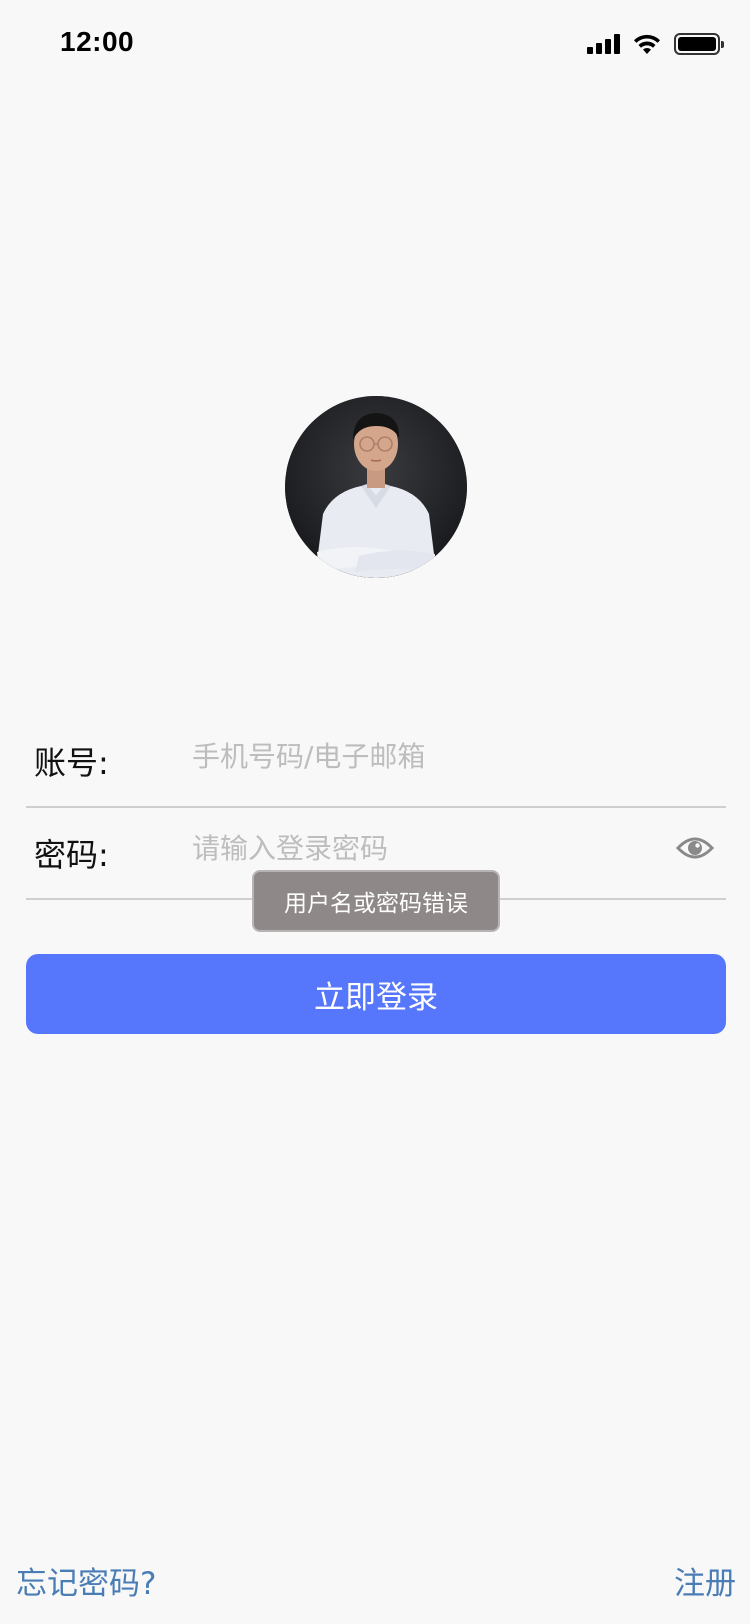 Image resolution: width=750 pixels, height=1624 pixels. What do you see at coordinates (422, 756) in the screenshot?
I see `account-input` at bounding box center [422, 756].